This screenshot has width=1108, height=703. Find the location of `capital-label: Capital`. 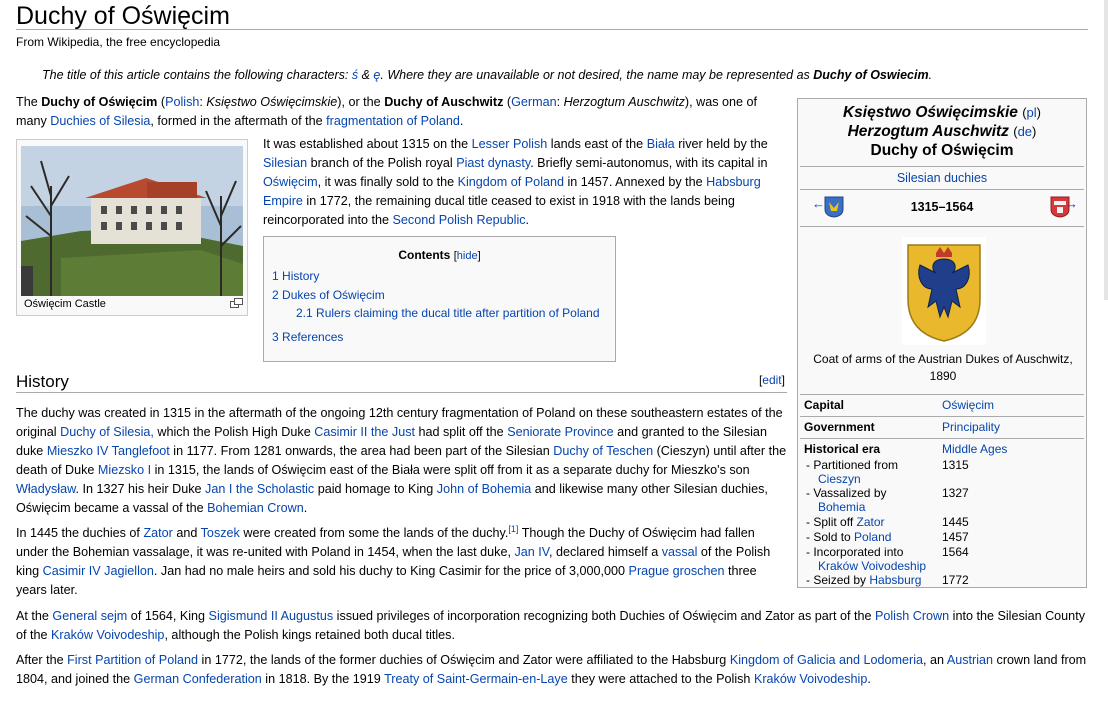

capital-label: Capital is located at coordinates (824, 405).